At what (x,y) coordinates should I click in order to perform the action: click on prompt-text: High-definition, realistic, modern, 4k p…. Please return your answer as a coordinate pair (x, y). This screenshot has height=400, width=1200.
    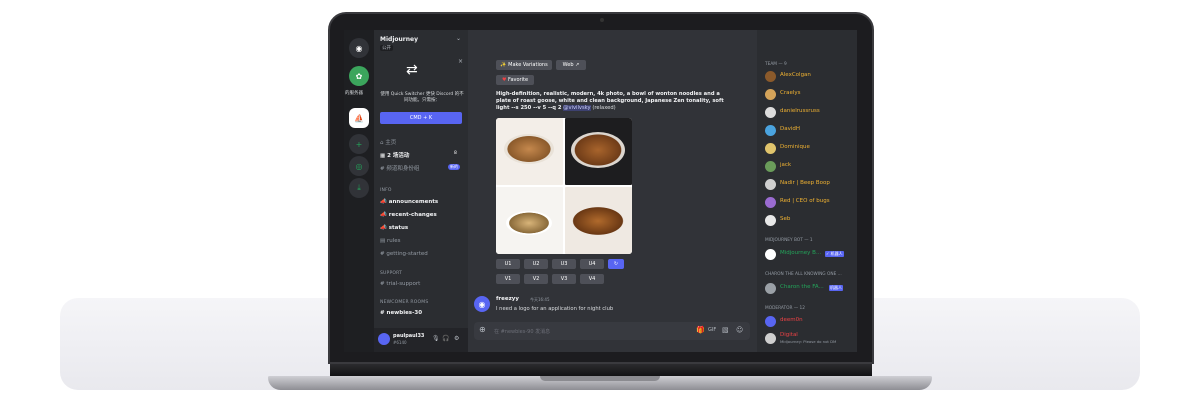
    Looking at the image, I should click on (616, 101).